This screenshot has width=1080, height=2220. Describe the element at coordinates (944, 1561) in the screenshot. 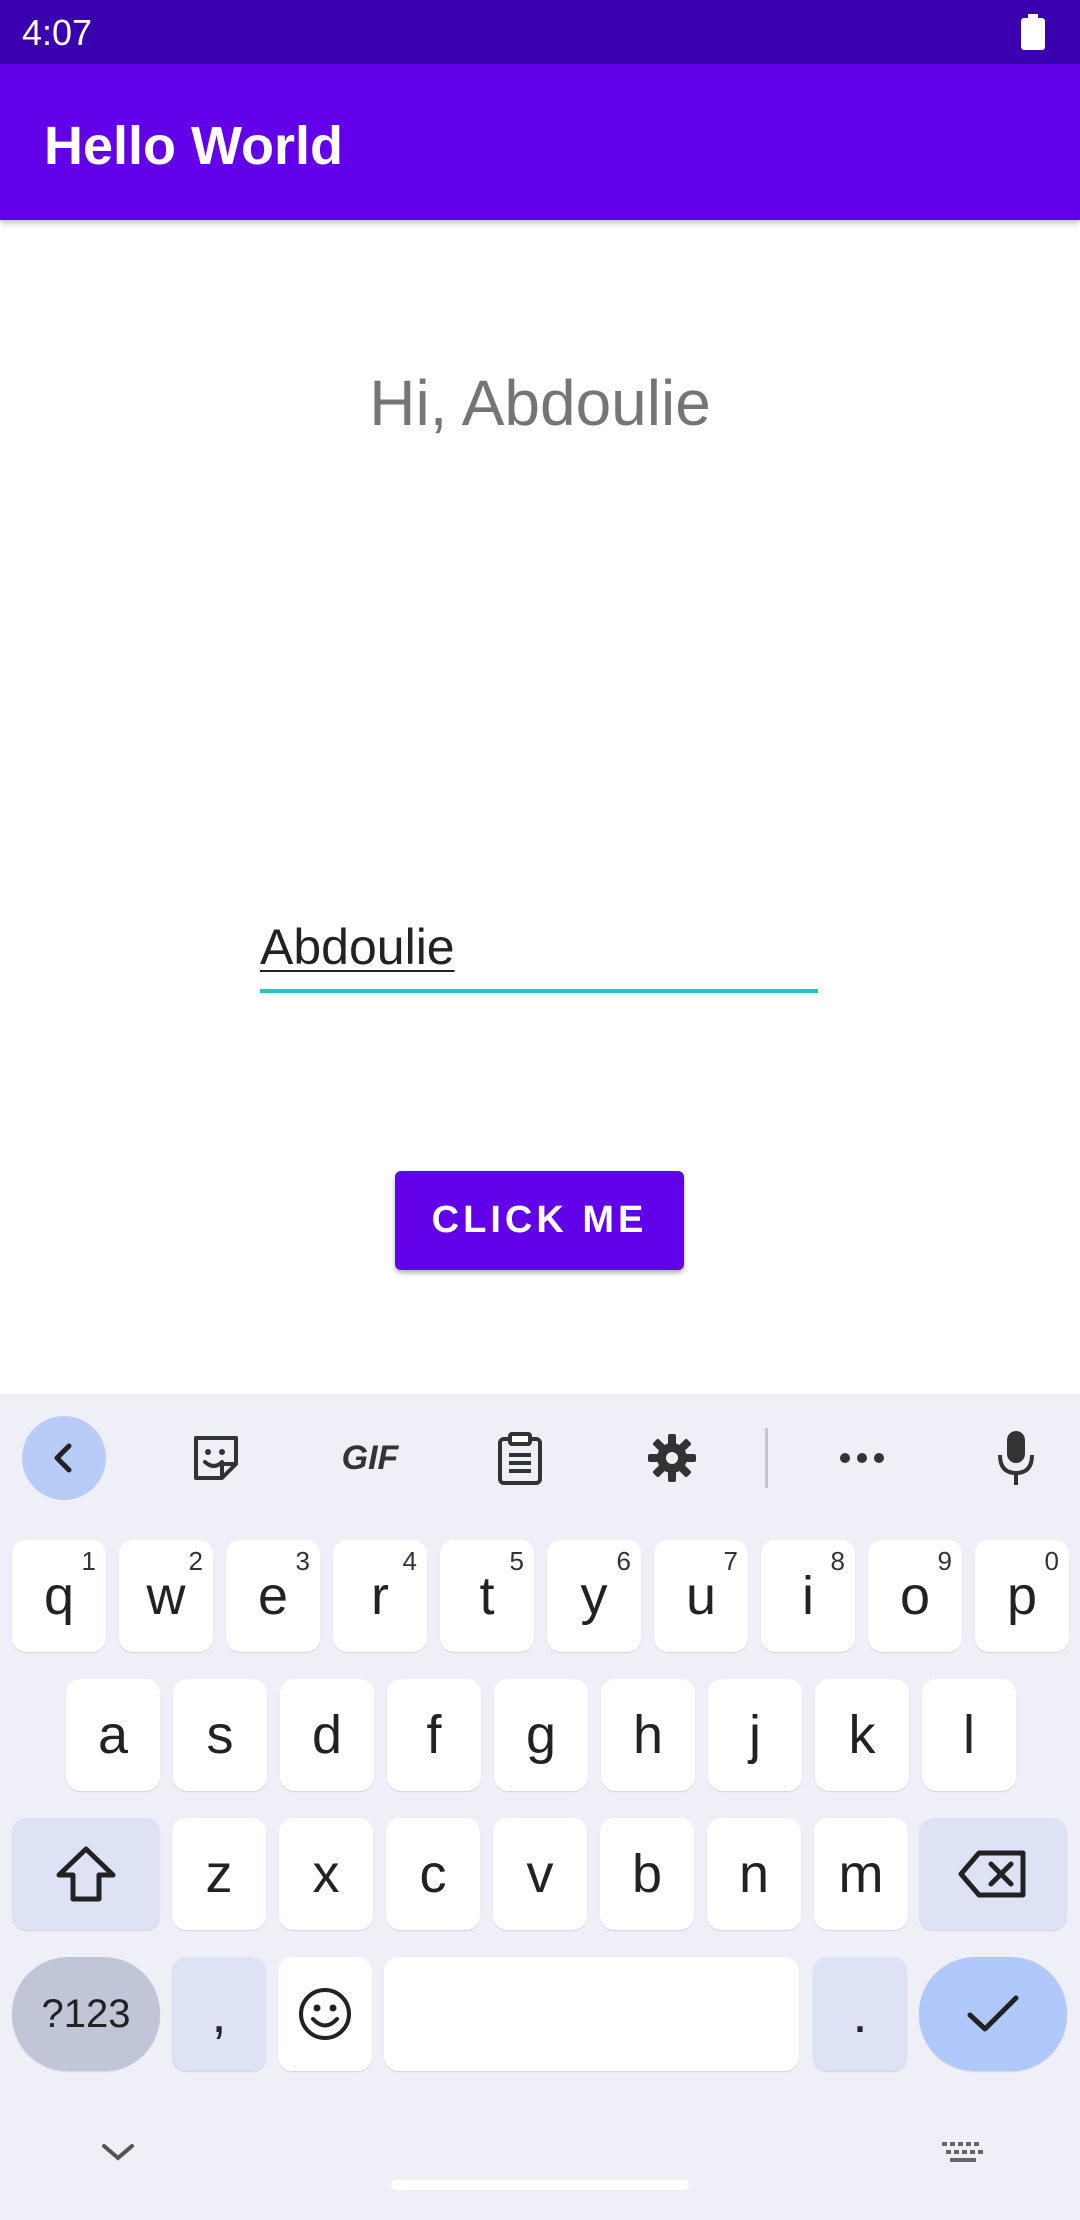

I see `key-number-hint: 9` at that location.